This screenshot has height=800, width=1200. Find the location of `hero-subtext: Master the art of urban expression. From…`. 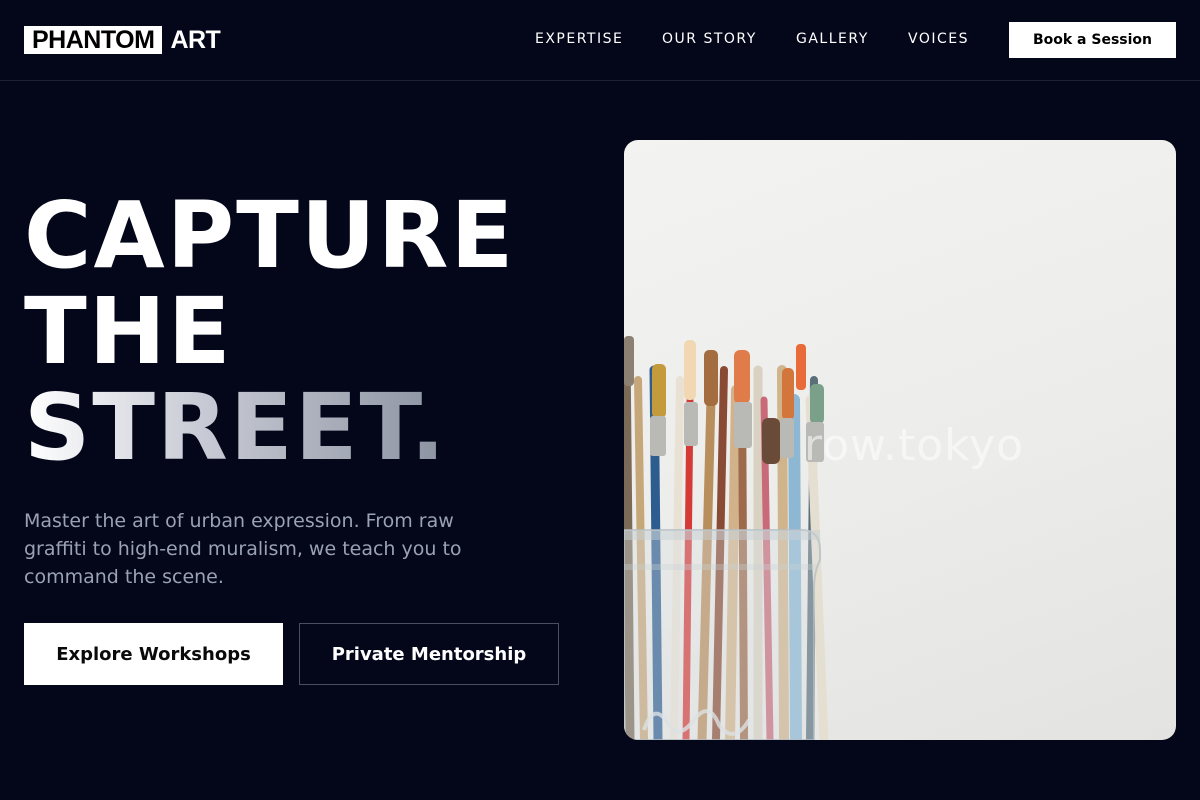

hero-subtext: Master the art of urban expression. From… is located at coordinates (243, 549).